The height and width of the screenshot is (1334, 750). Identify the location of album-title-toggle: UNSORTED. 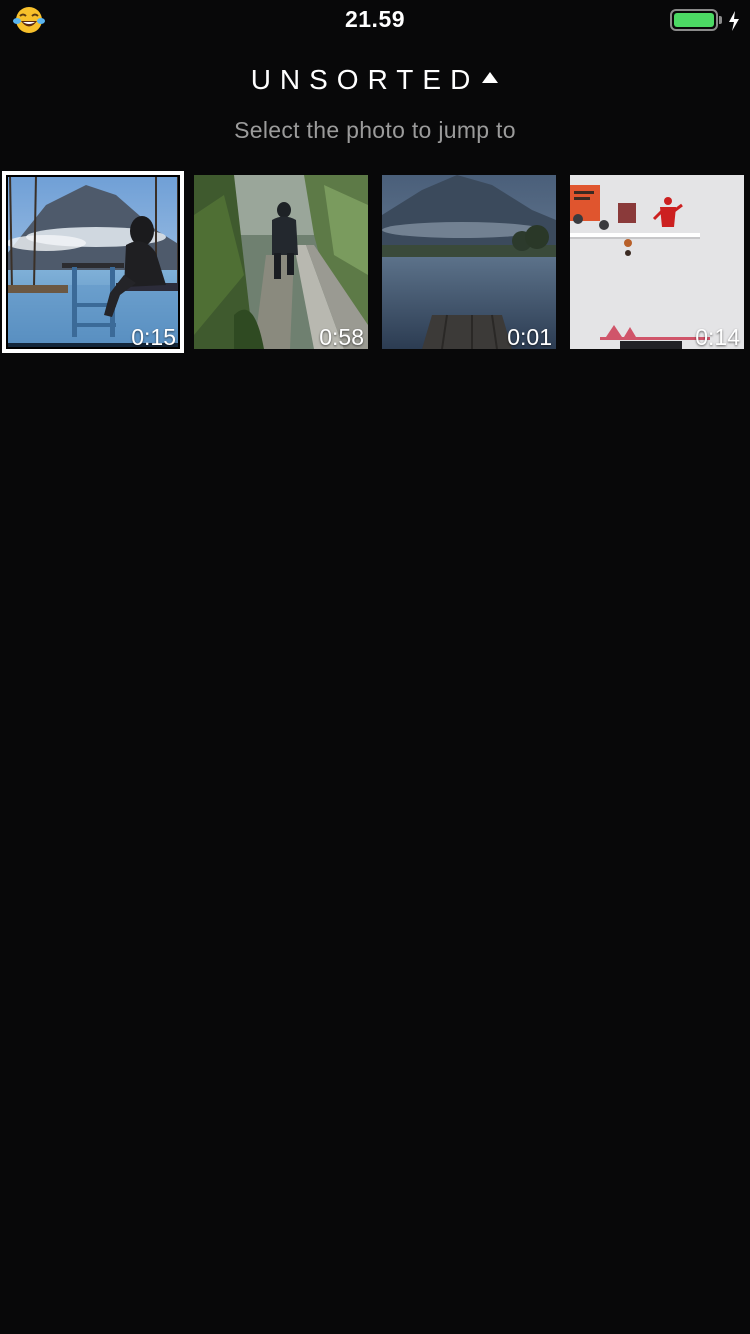
(375, 80).